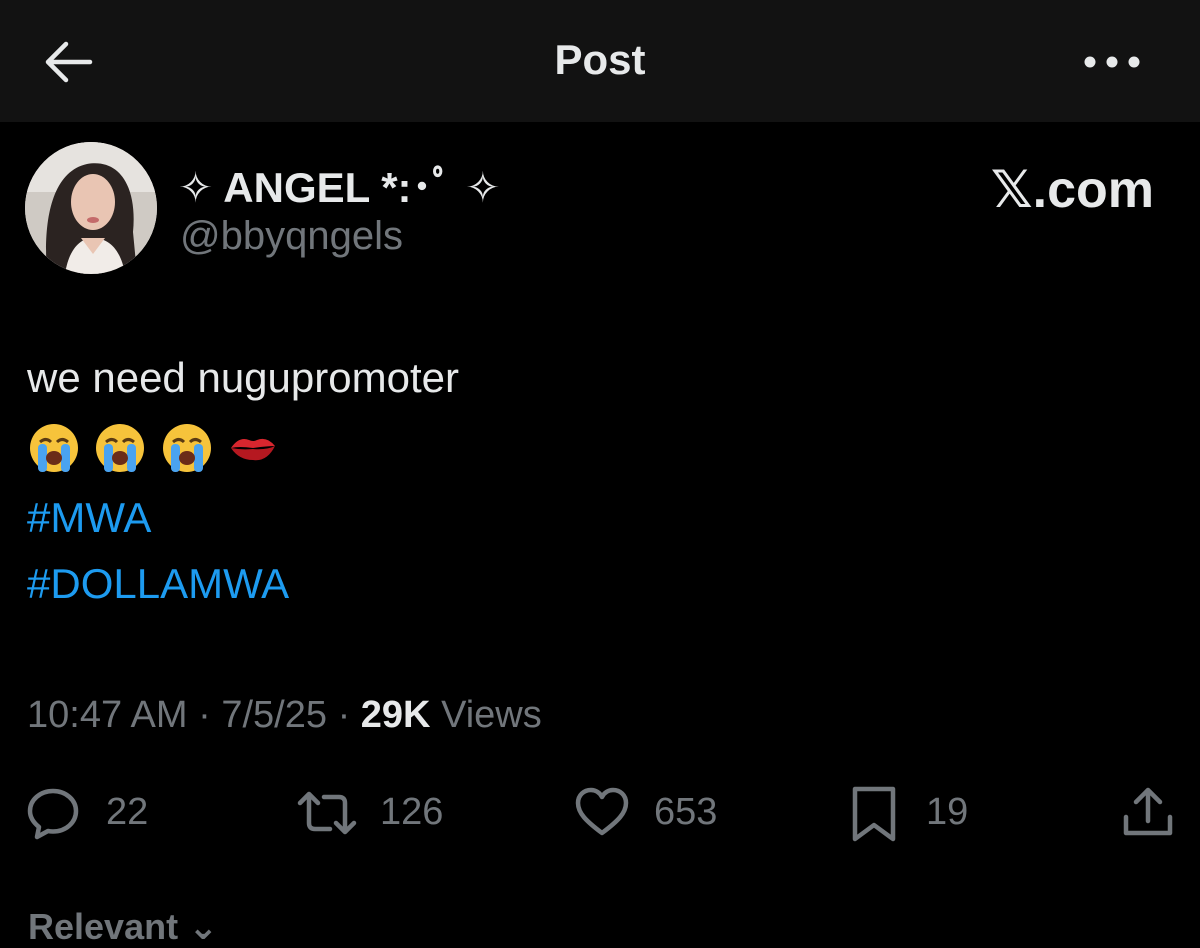  I want to click on heart-icon, so click(602, 811).